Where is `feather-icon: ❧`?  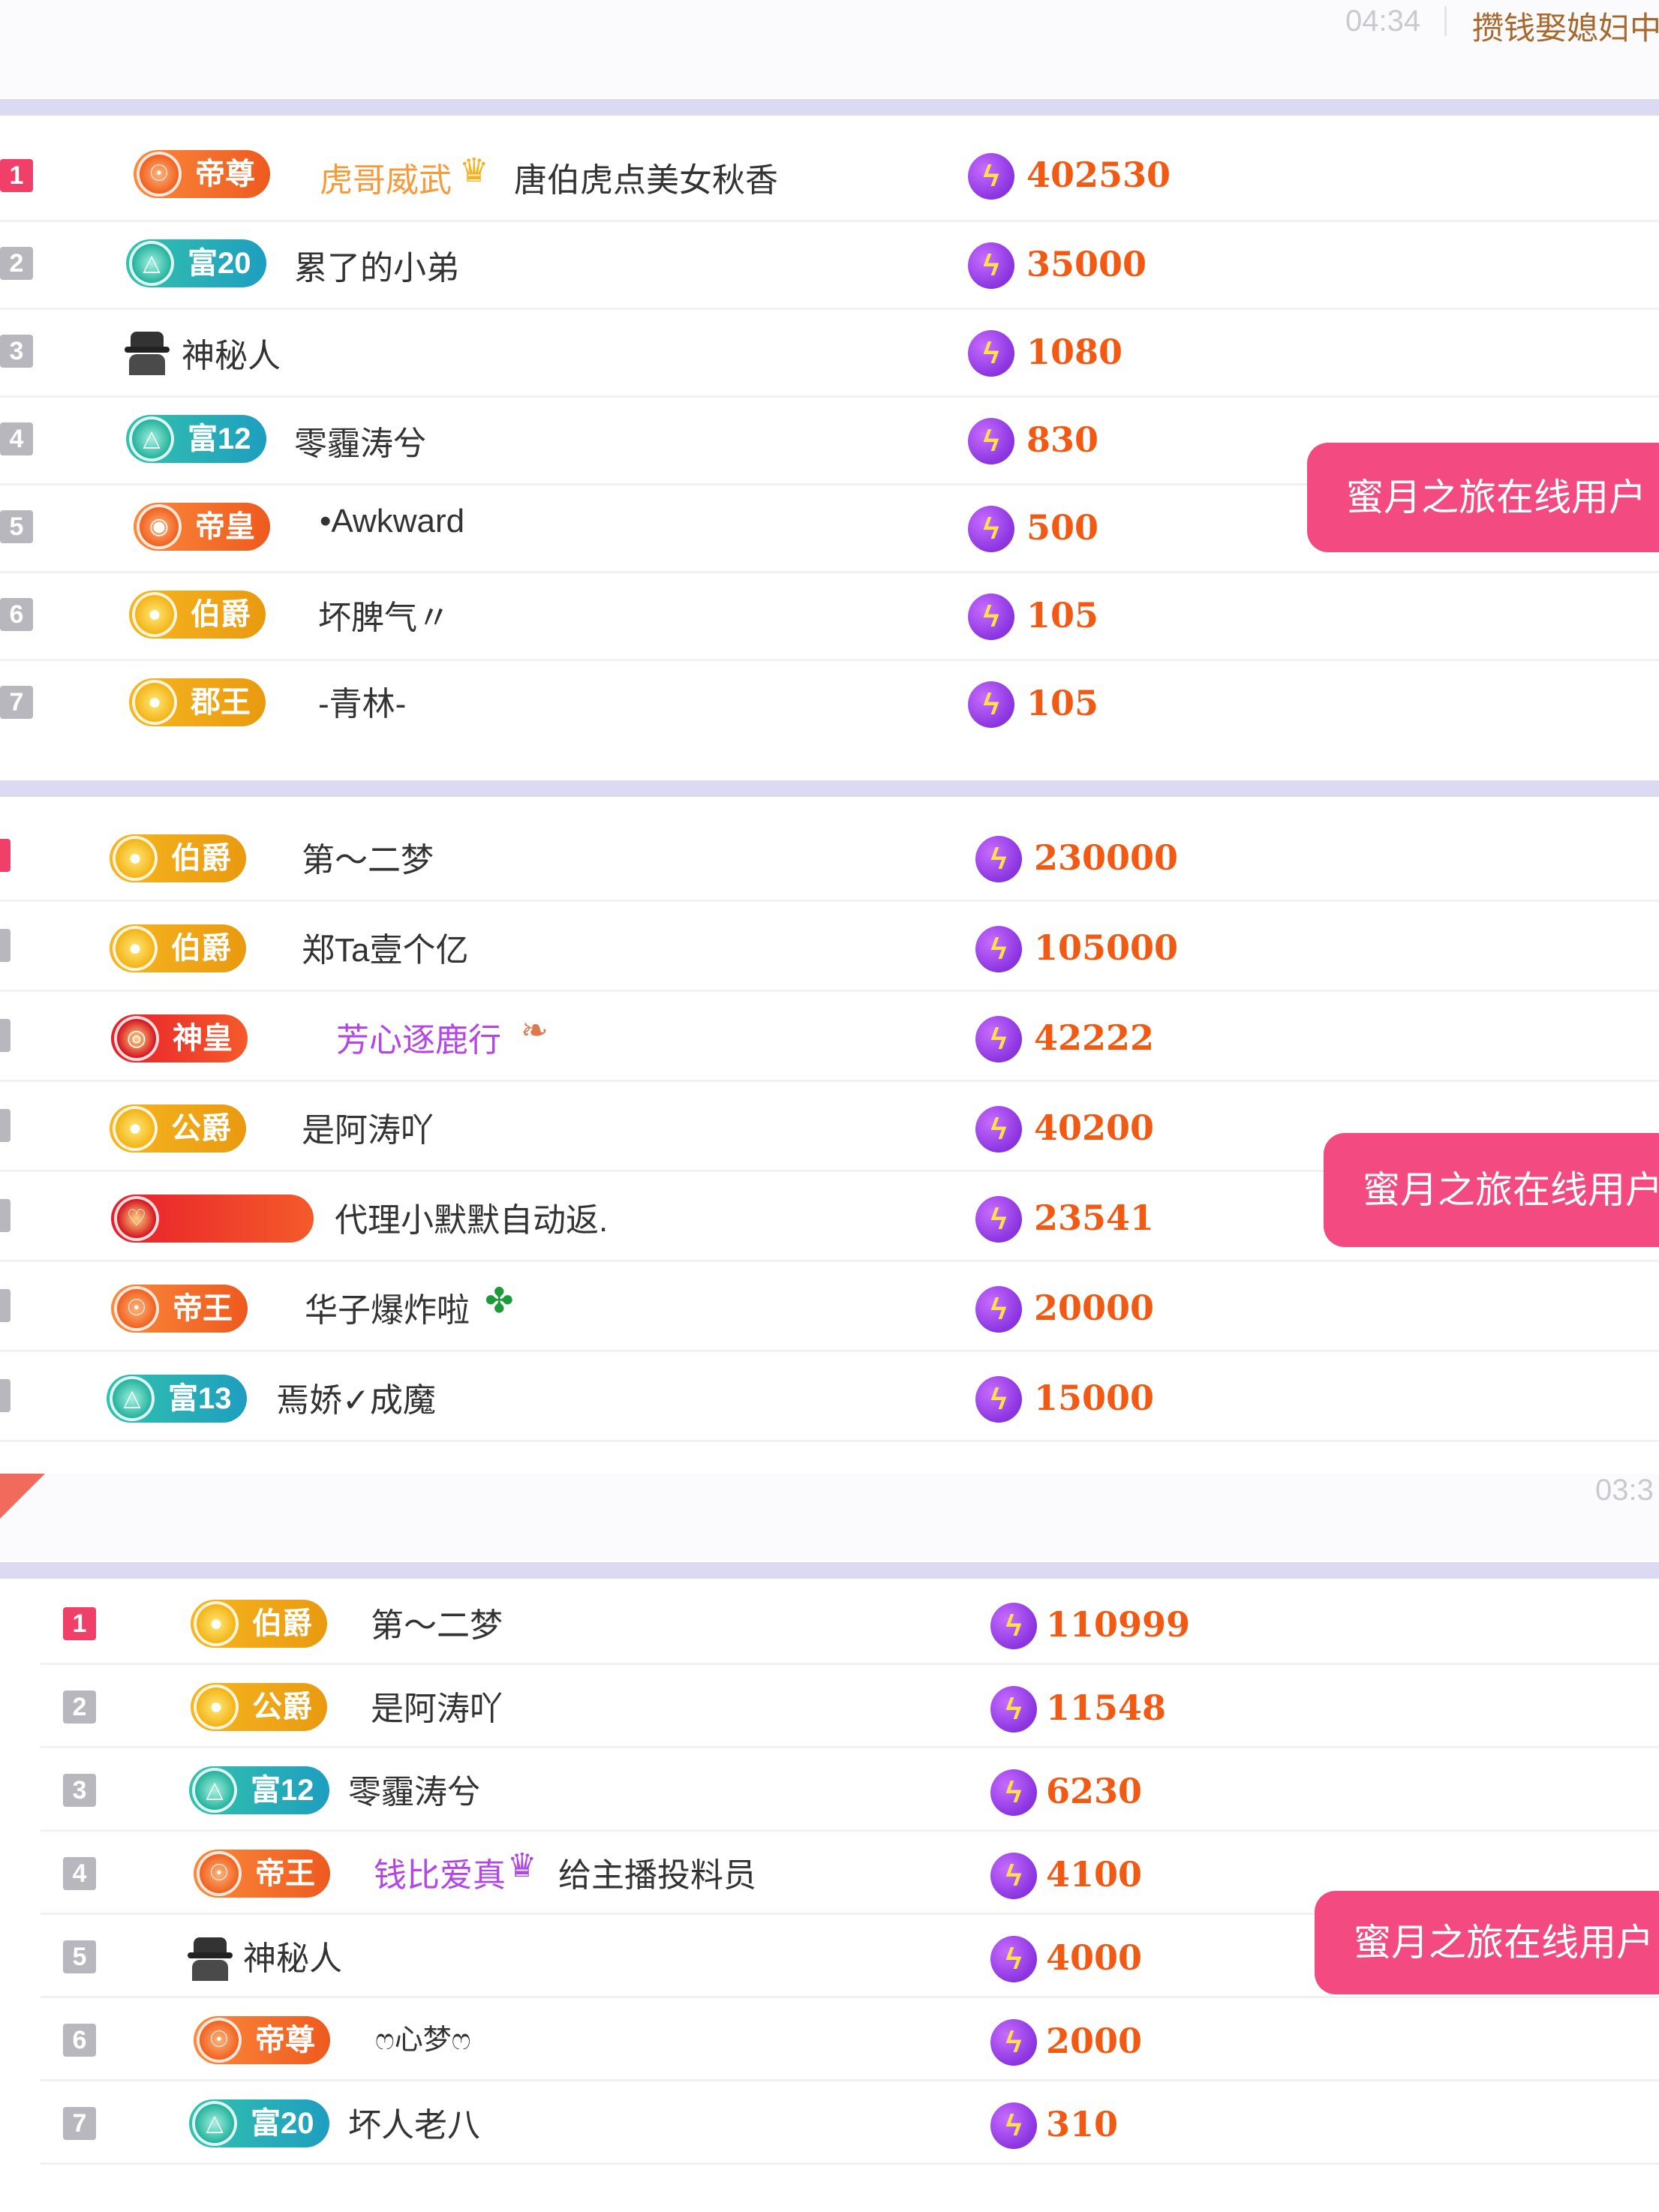 feather-icon: ❧ is located at coordinates (535, 1030).